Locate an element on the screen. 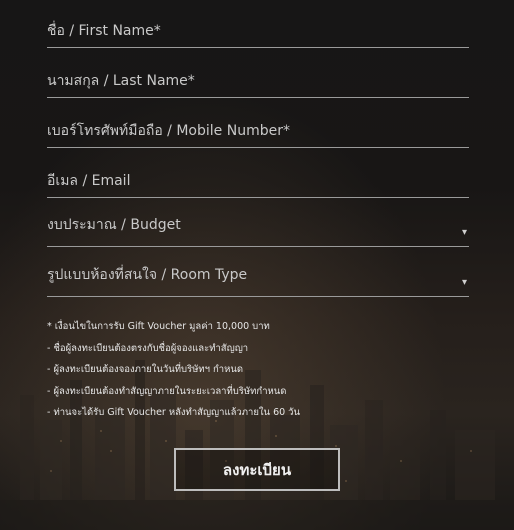  register-button: ลงทะเบียน is located at coordinates (257, 469).